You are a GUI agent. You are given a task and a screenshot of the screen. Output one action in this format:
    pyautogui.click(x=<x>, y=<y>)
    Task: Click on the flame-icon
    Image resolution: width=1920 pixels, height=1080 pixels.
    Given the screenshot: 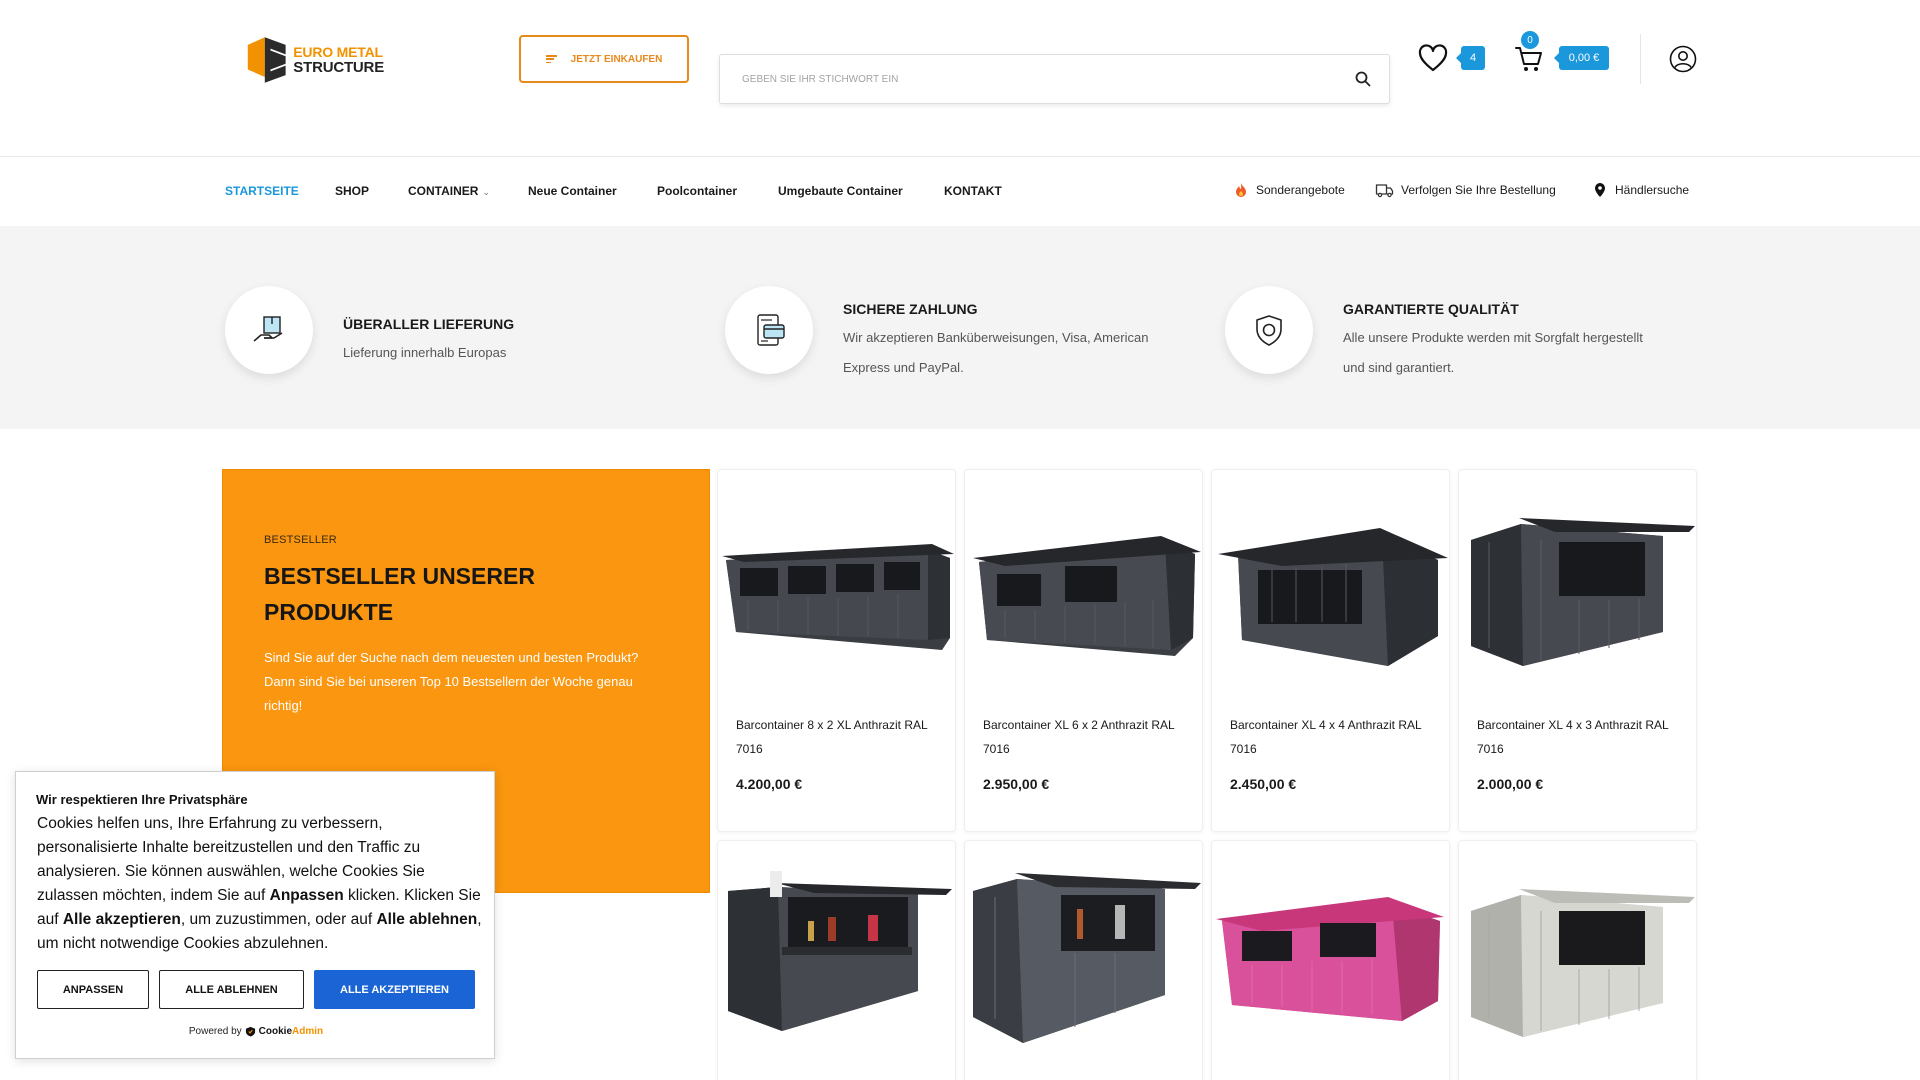 What is the action you would take?
    pyautogui.click(x=1241, y=190)
    